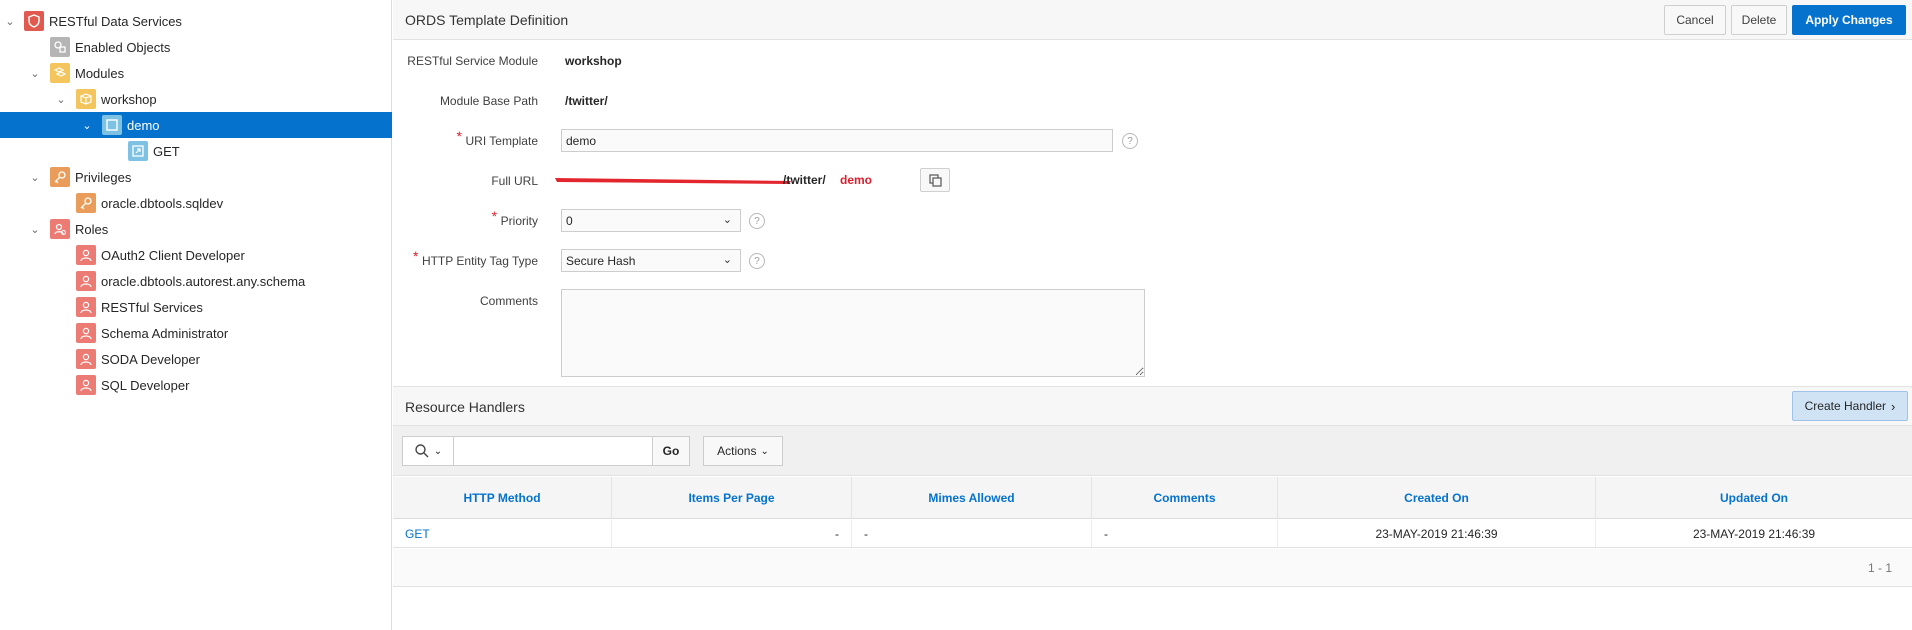  Describe the element at coordinates (1152, 406) in the screenshot. I see `resource-handlers-header: Resource Handlers Create Handler ›` at that location.